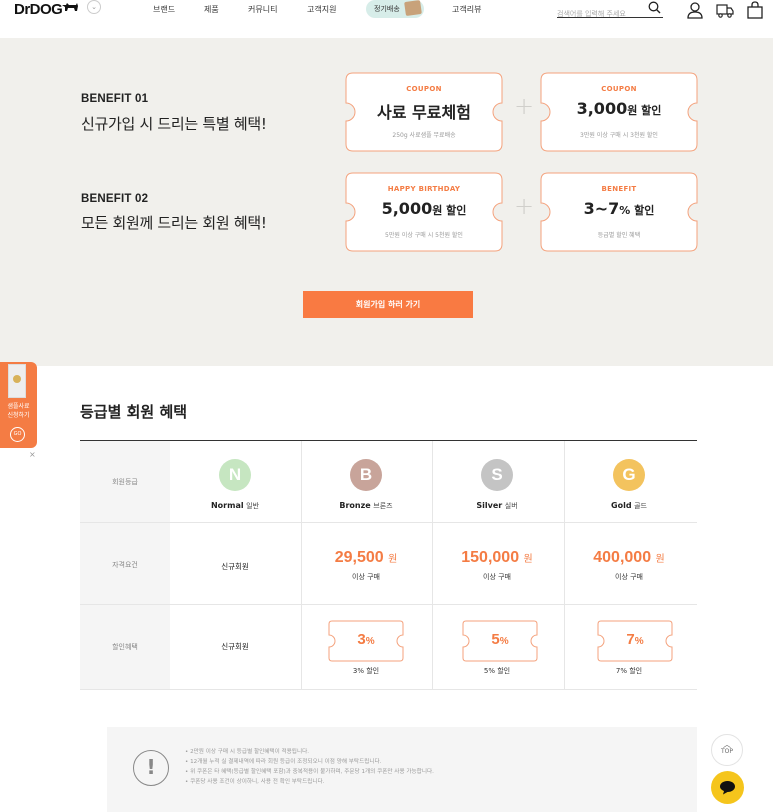  What do you see at coordinates (174, 124) in the screenshot?
I see `benefit-01-subtitle: 신규가입 시 드리는 특별 혜택!` at bounding box center [174, 124].